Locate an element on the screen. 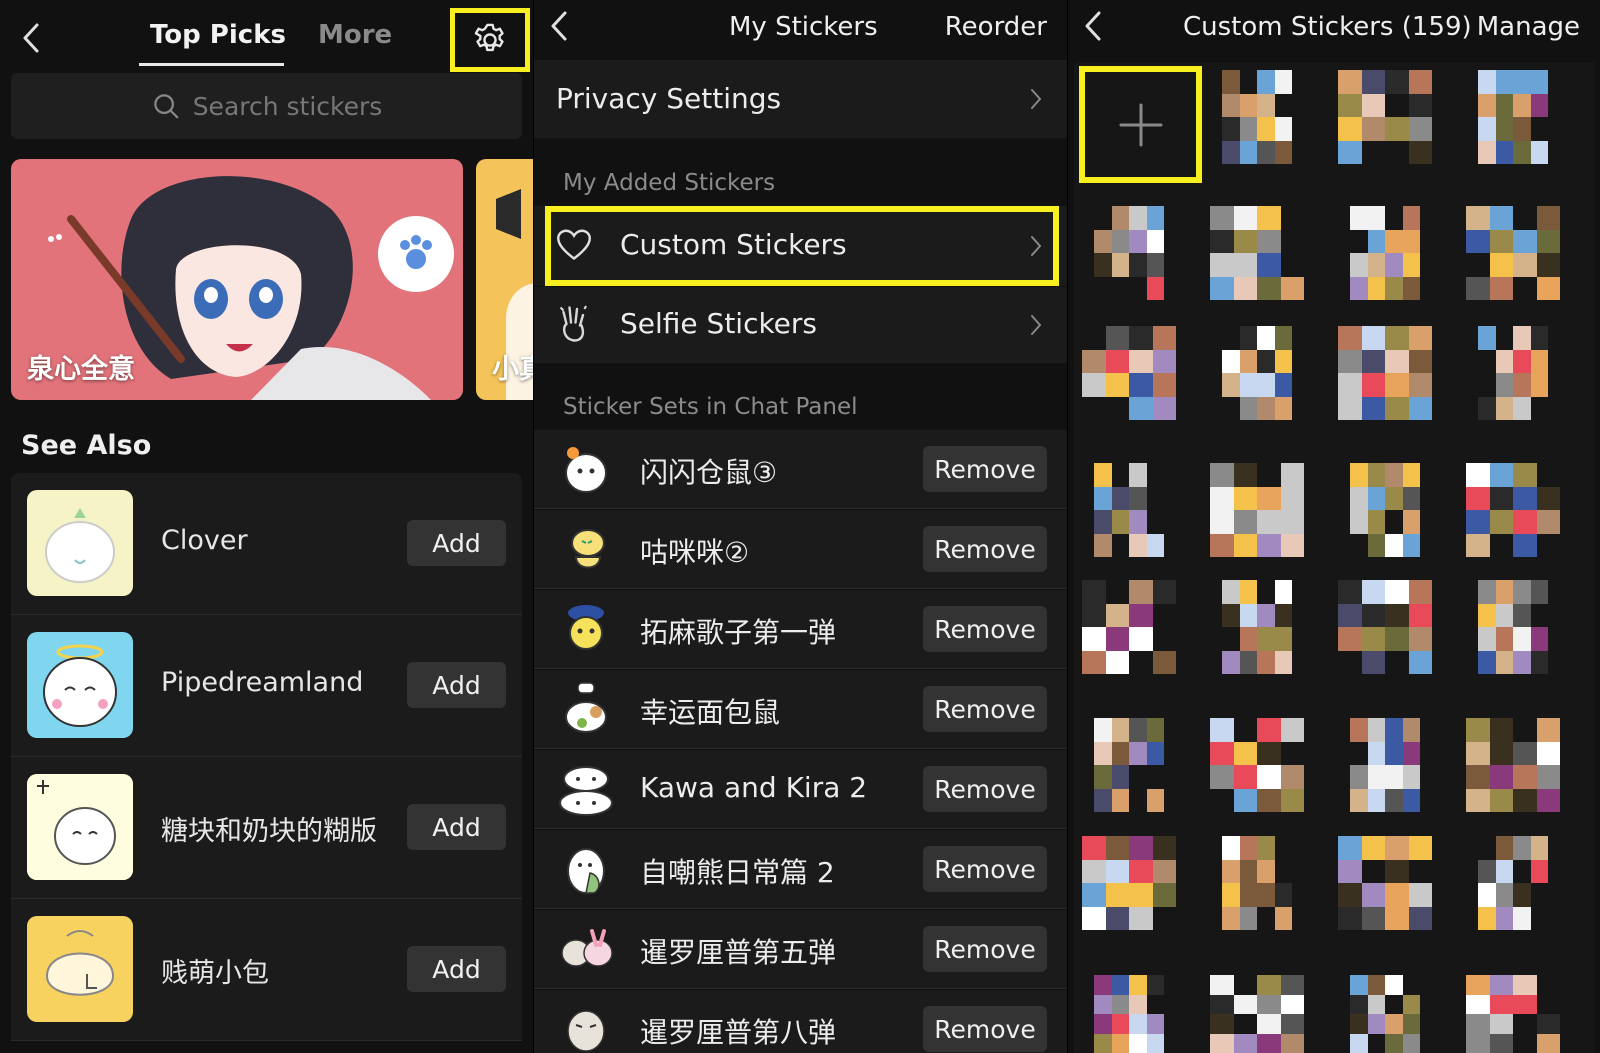 The height and width of the screenshot is (1053, 1600). sticker-set-name: 自嘲熊日常篇 2 is located at coordinates (737, 872).